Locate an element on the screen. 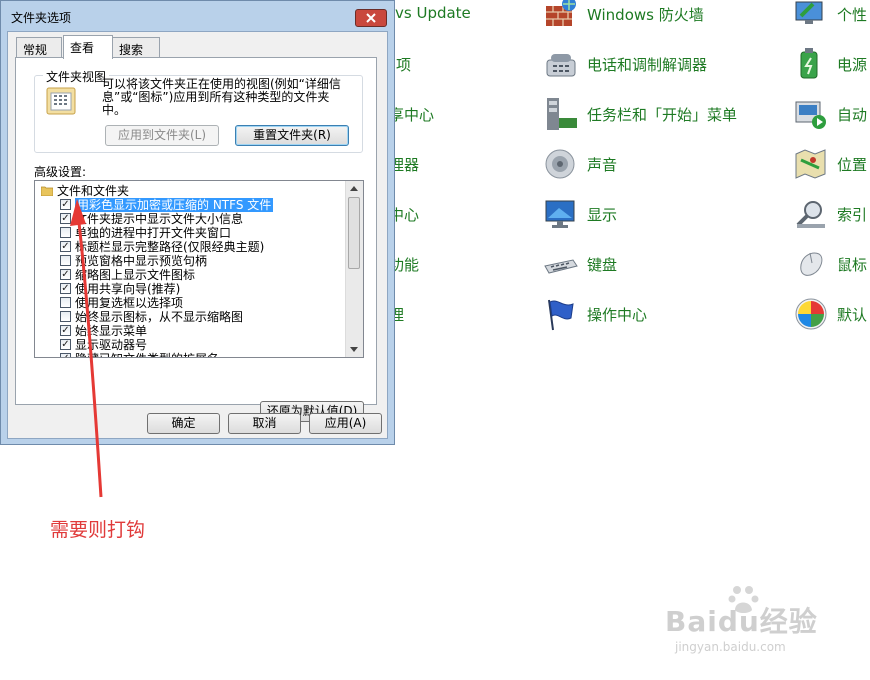  watermark-url: jingyan.baidu.com is located at coordinates (730, 647).